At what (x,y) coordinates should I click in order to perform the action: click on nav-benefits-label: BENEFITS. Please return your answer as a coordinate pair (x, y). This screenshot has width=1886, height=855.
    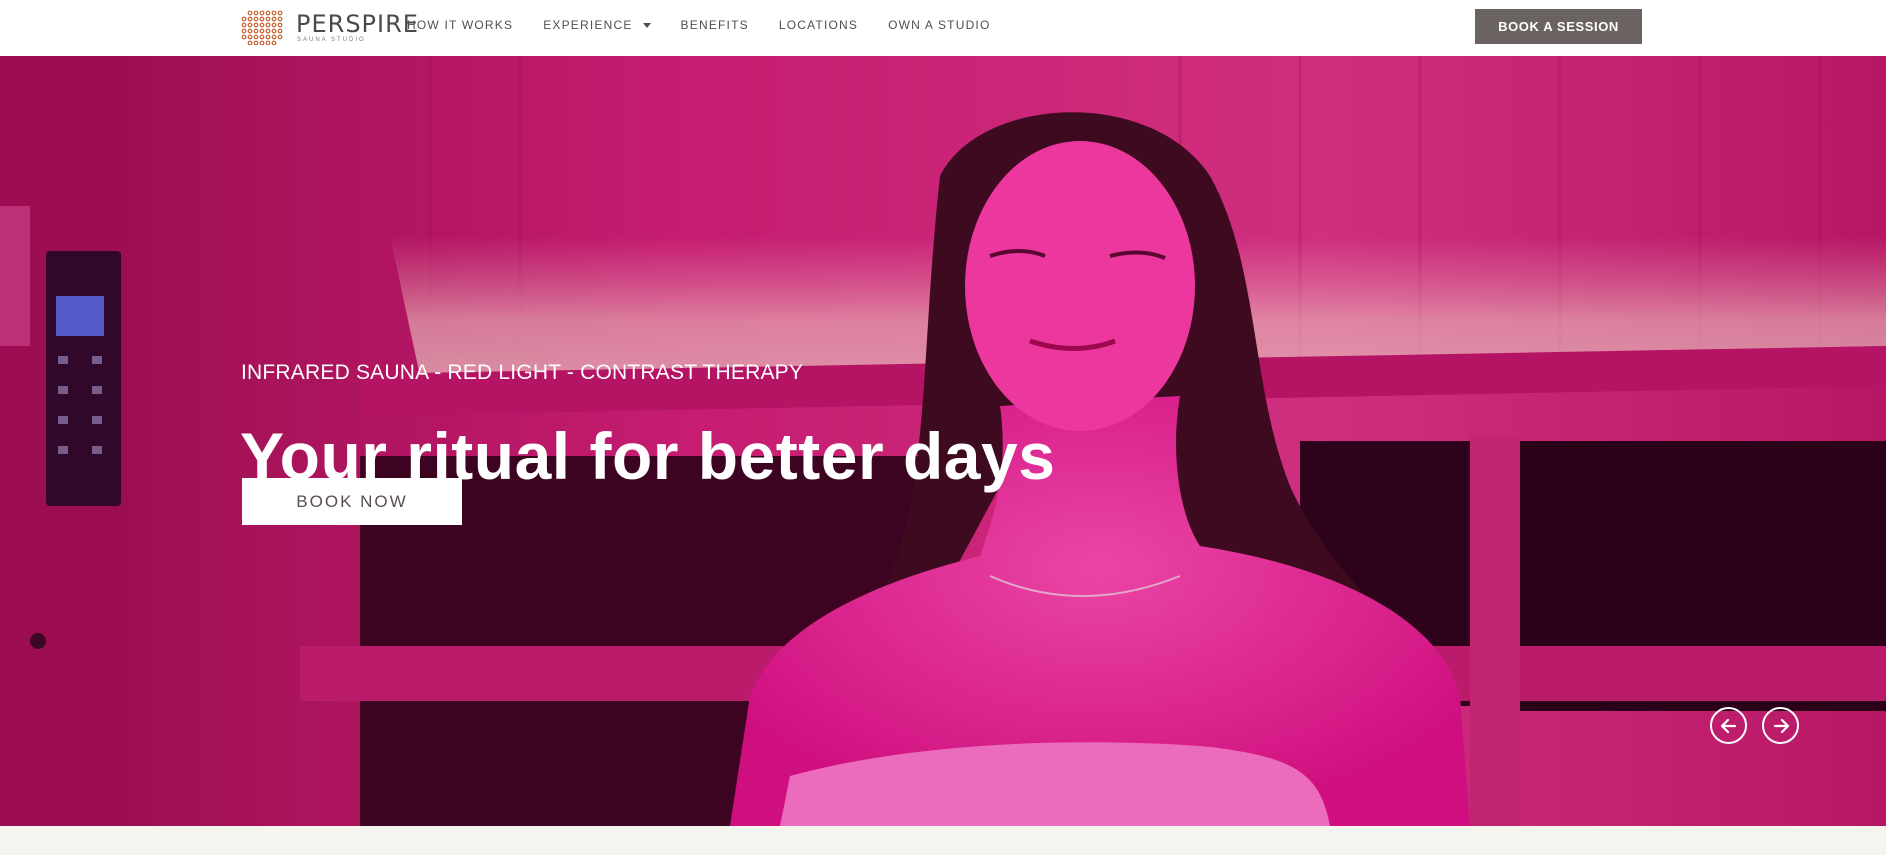
    Looking at the image, I should click on (714, 25).